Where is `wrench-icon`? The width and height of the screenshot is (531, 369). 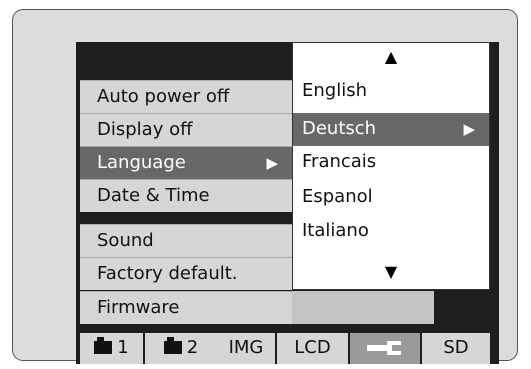 wrench-icon is located at coordinates (384, 348).